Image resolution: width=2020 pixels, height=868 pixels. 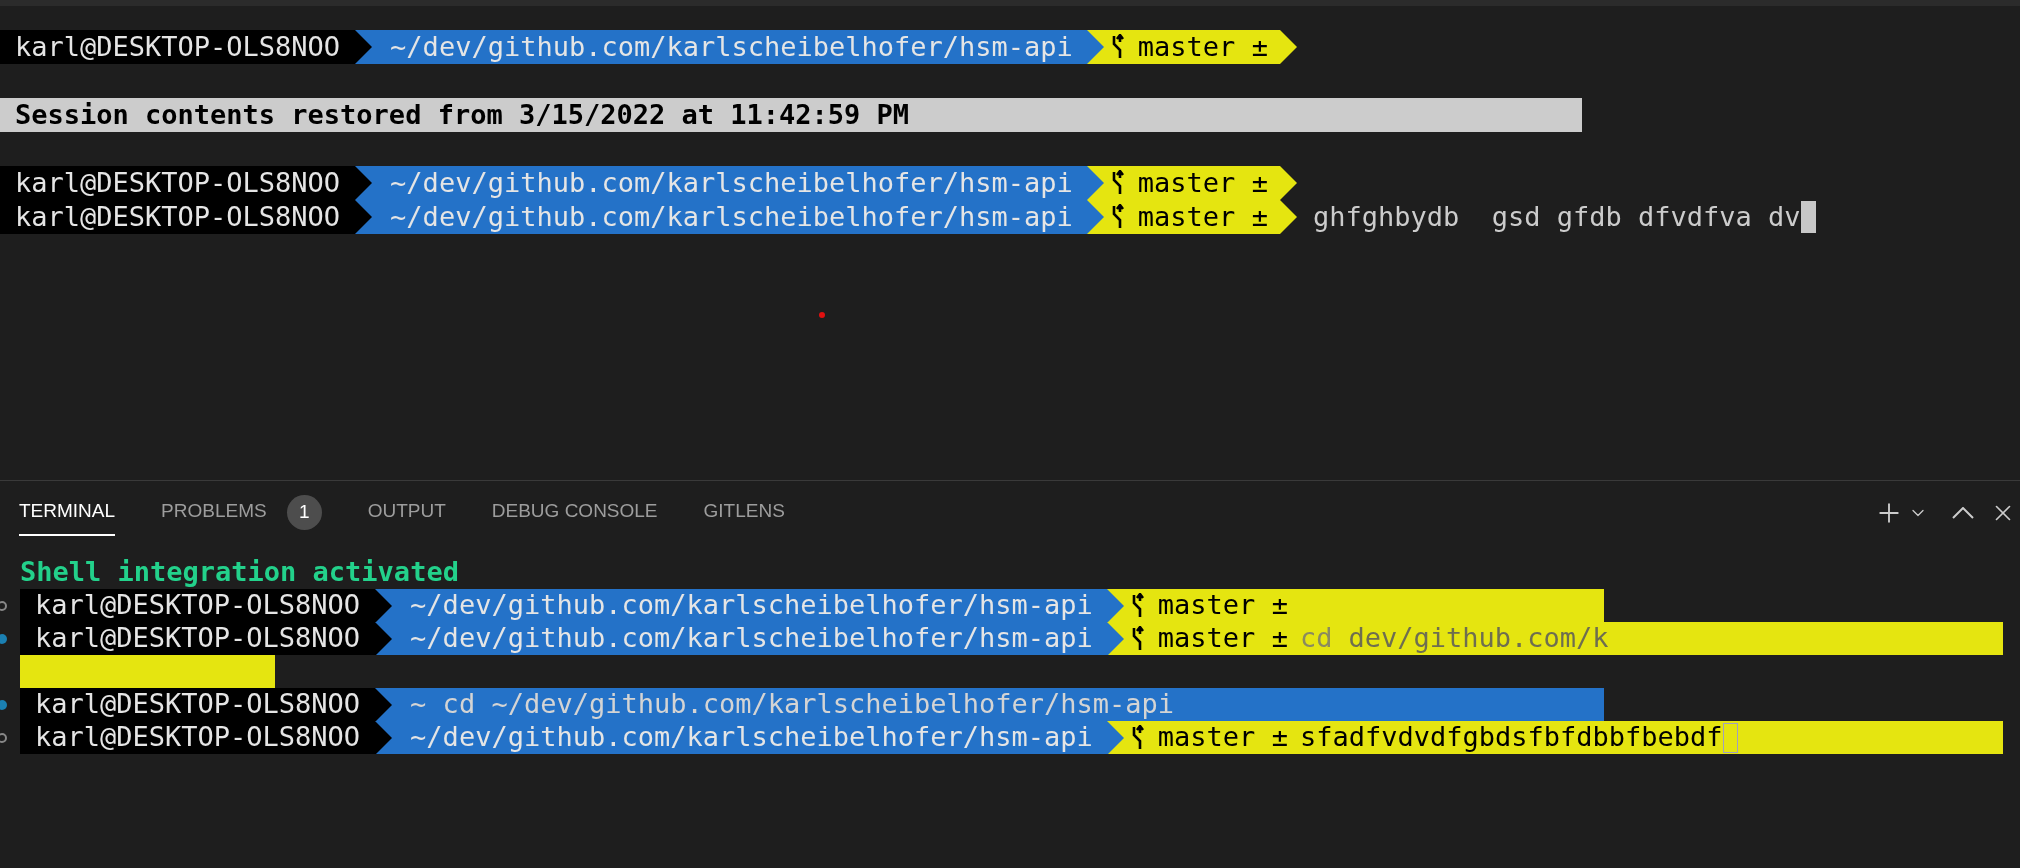 I want to click on panel-tab: TERMINAL, so click(x=67, y=512).